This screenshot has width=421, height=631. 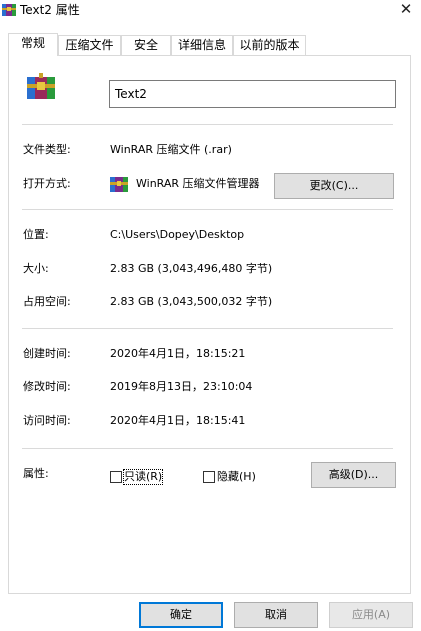 What do you see at coordinates (33, 44) in the screenshot?
I see `tab-general: 常规` at bounding box center [33, 44].